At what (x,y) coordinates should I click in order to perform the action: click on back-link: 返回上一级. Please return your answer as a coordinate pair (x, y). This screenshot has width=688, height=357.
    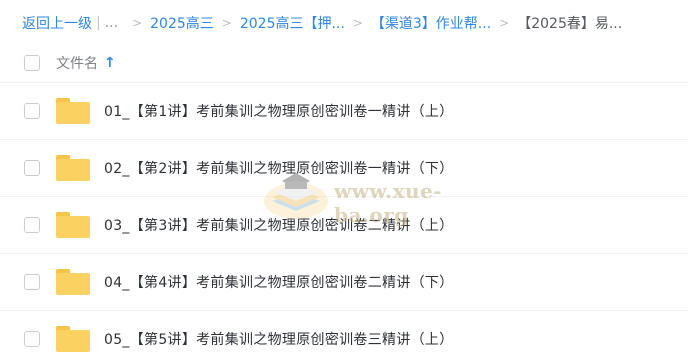
    Looking at the image, I should click on (57, 23).